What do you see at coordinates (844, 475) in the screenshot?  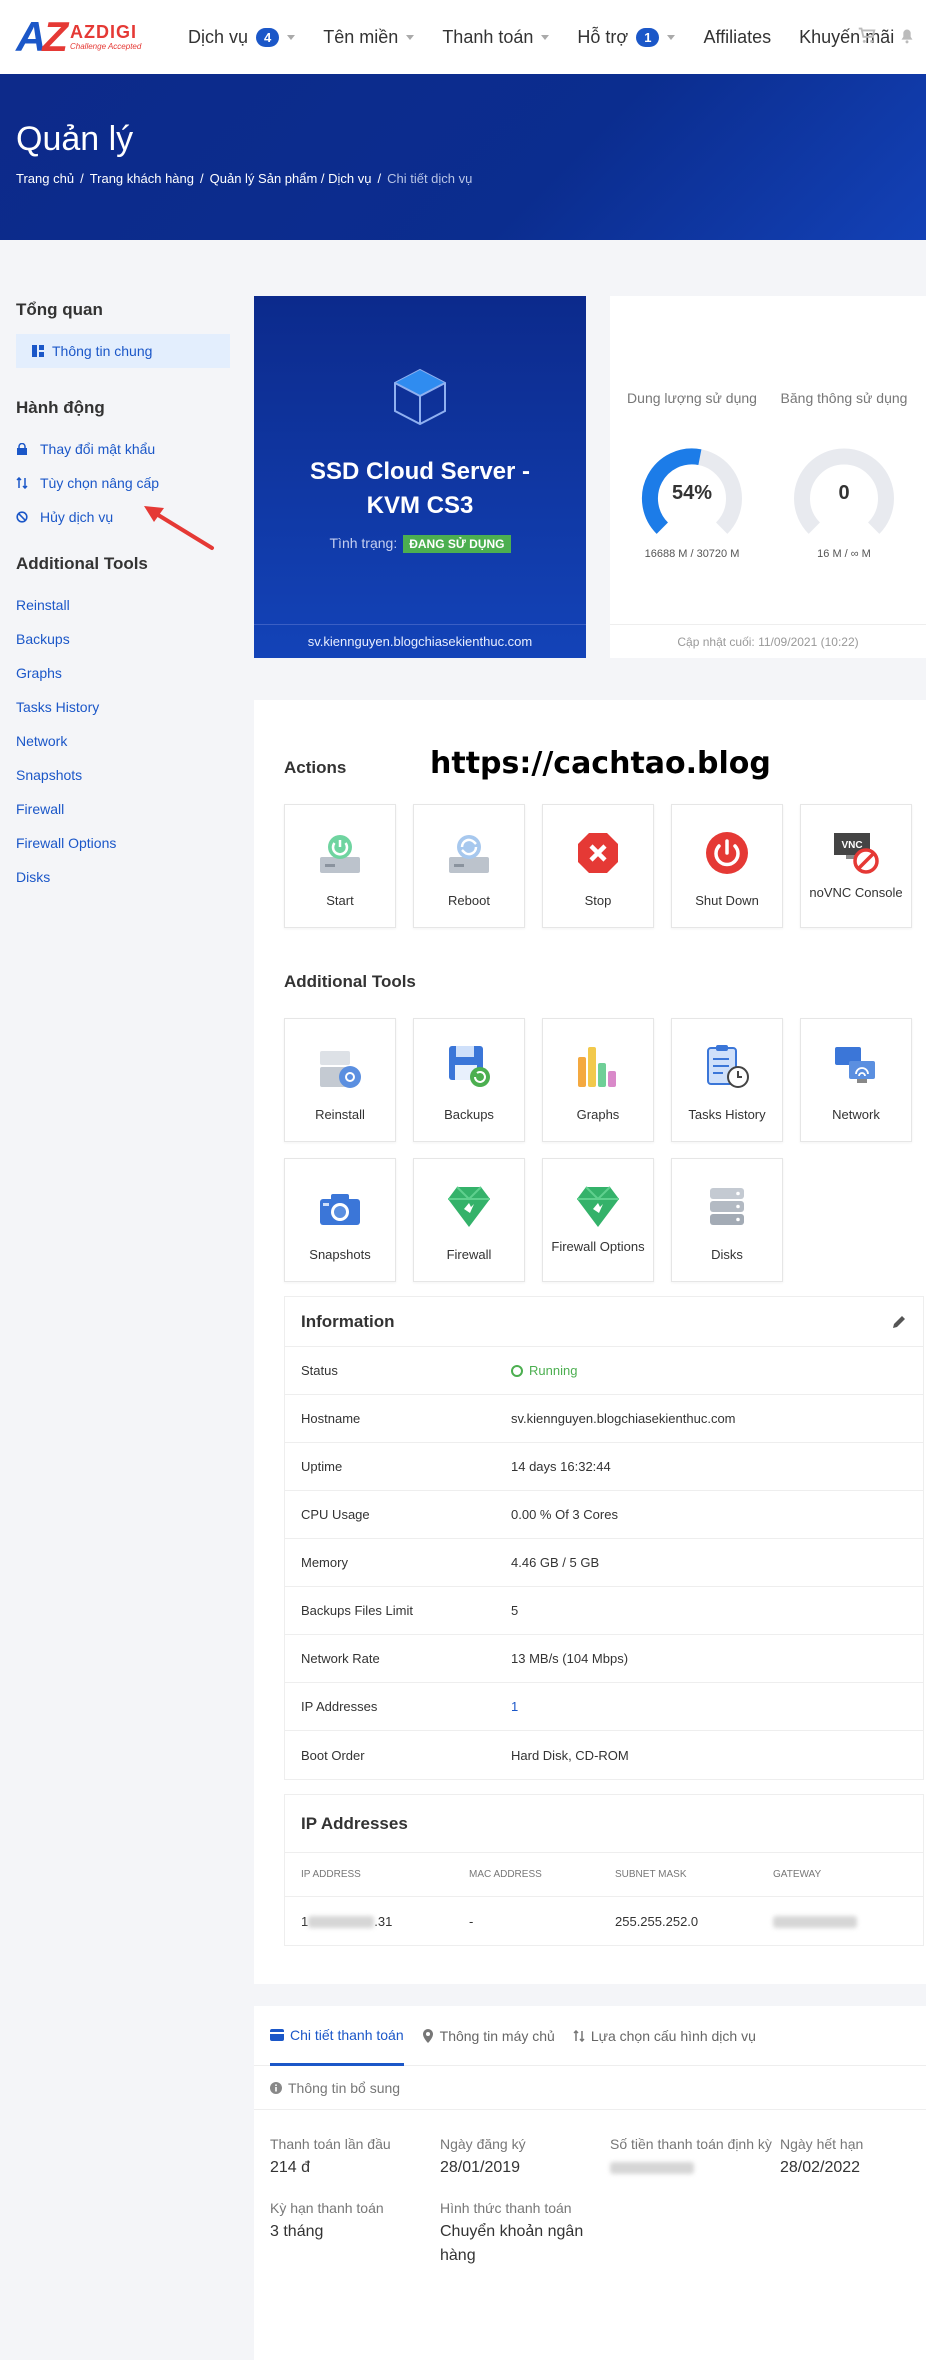 I see `bandwidth-usage-gauge: Băng thông sử dụng 0 16 M / ∞ M` at bounding box center [844, 475].